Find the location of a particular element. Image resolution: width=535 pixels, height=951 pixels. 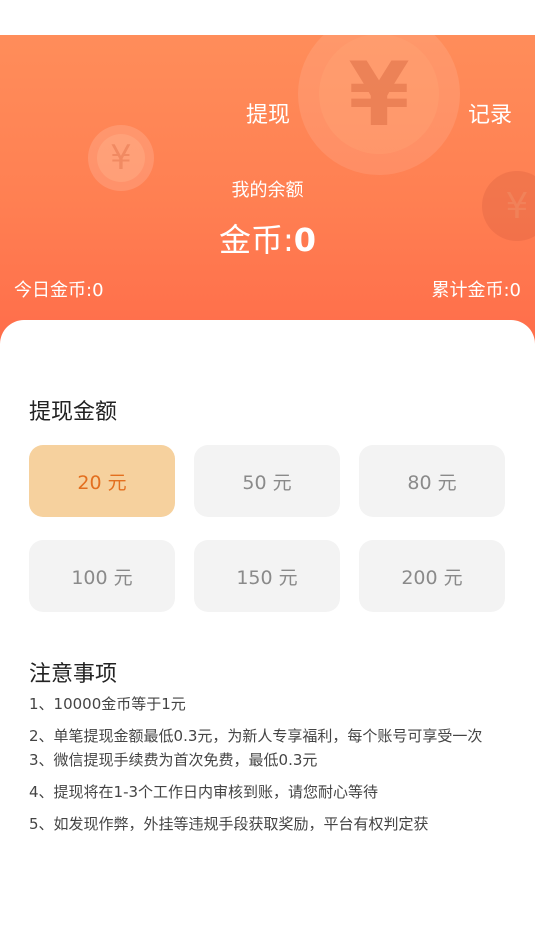

balance-label: 我的余额 is located at coordinates (267, 190).